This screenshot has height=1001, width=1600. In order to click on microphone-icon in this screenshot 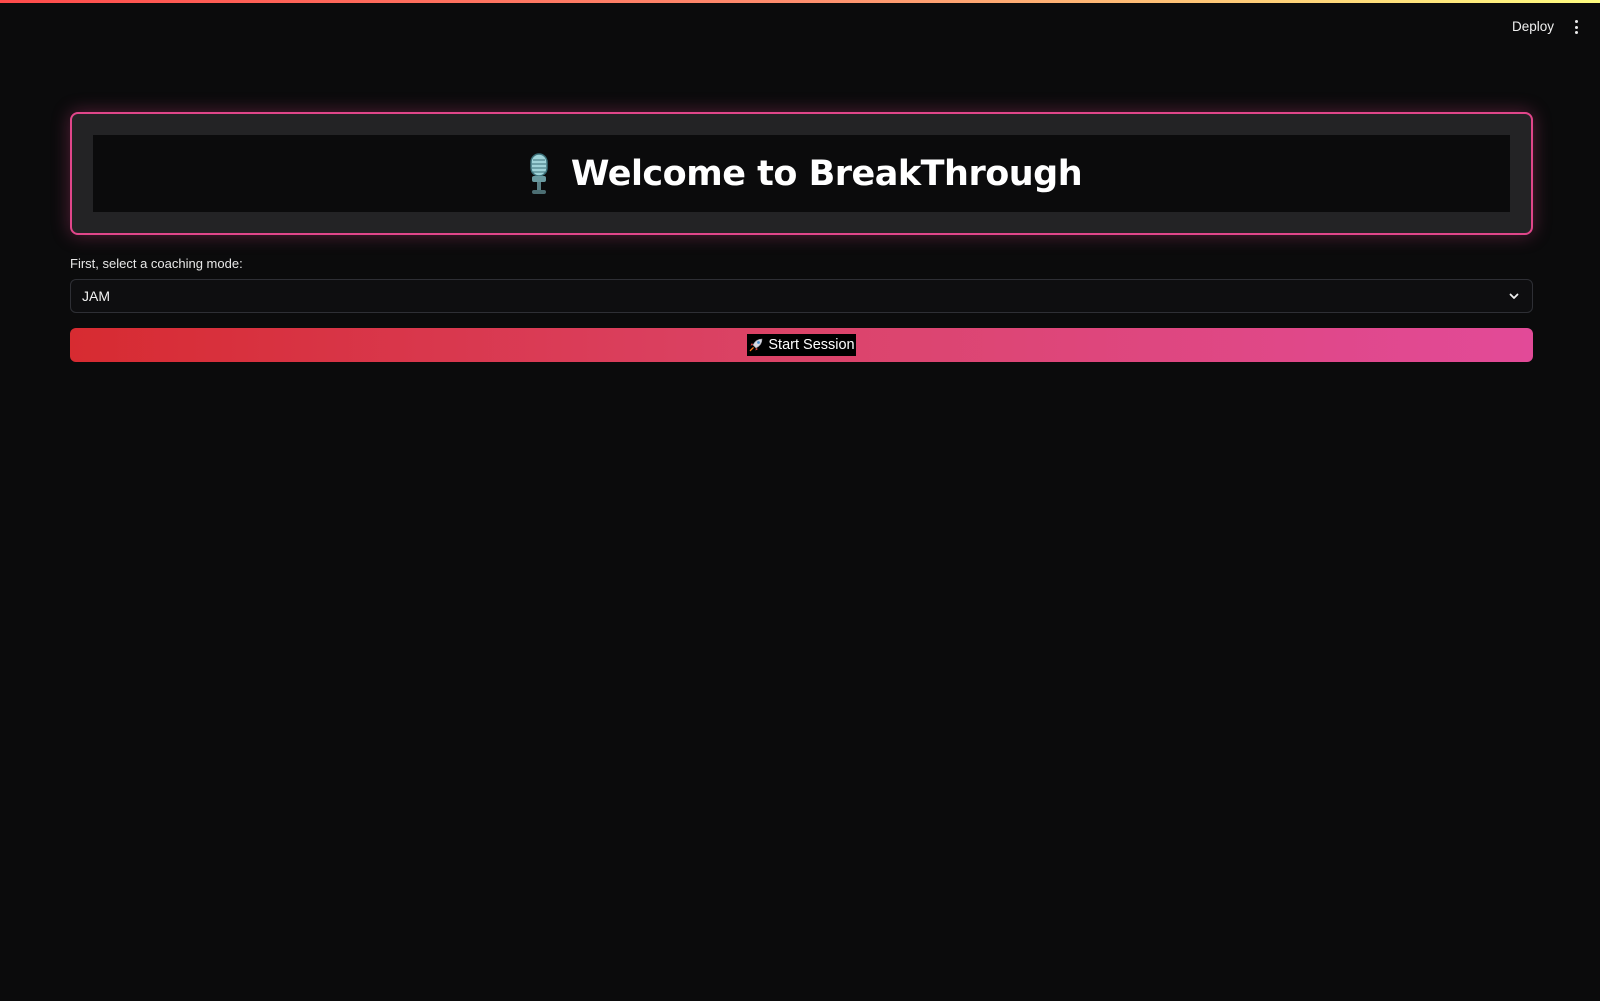, I will do `click(539, 173)`.